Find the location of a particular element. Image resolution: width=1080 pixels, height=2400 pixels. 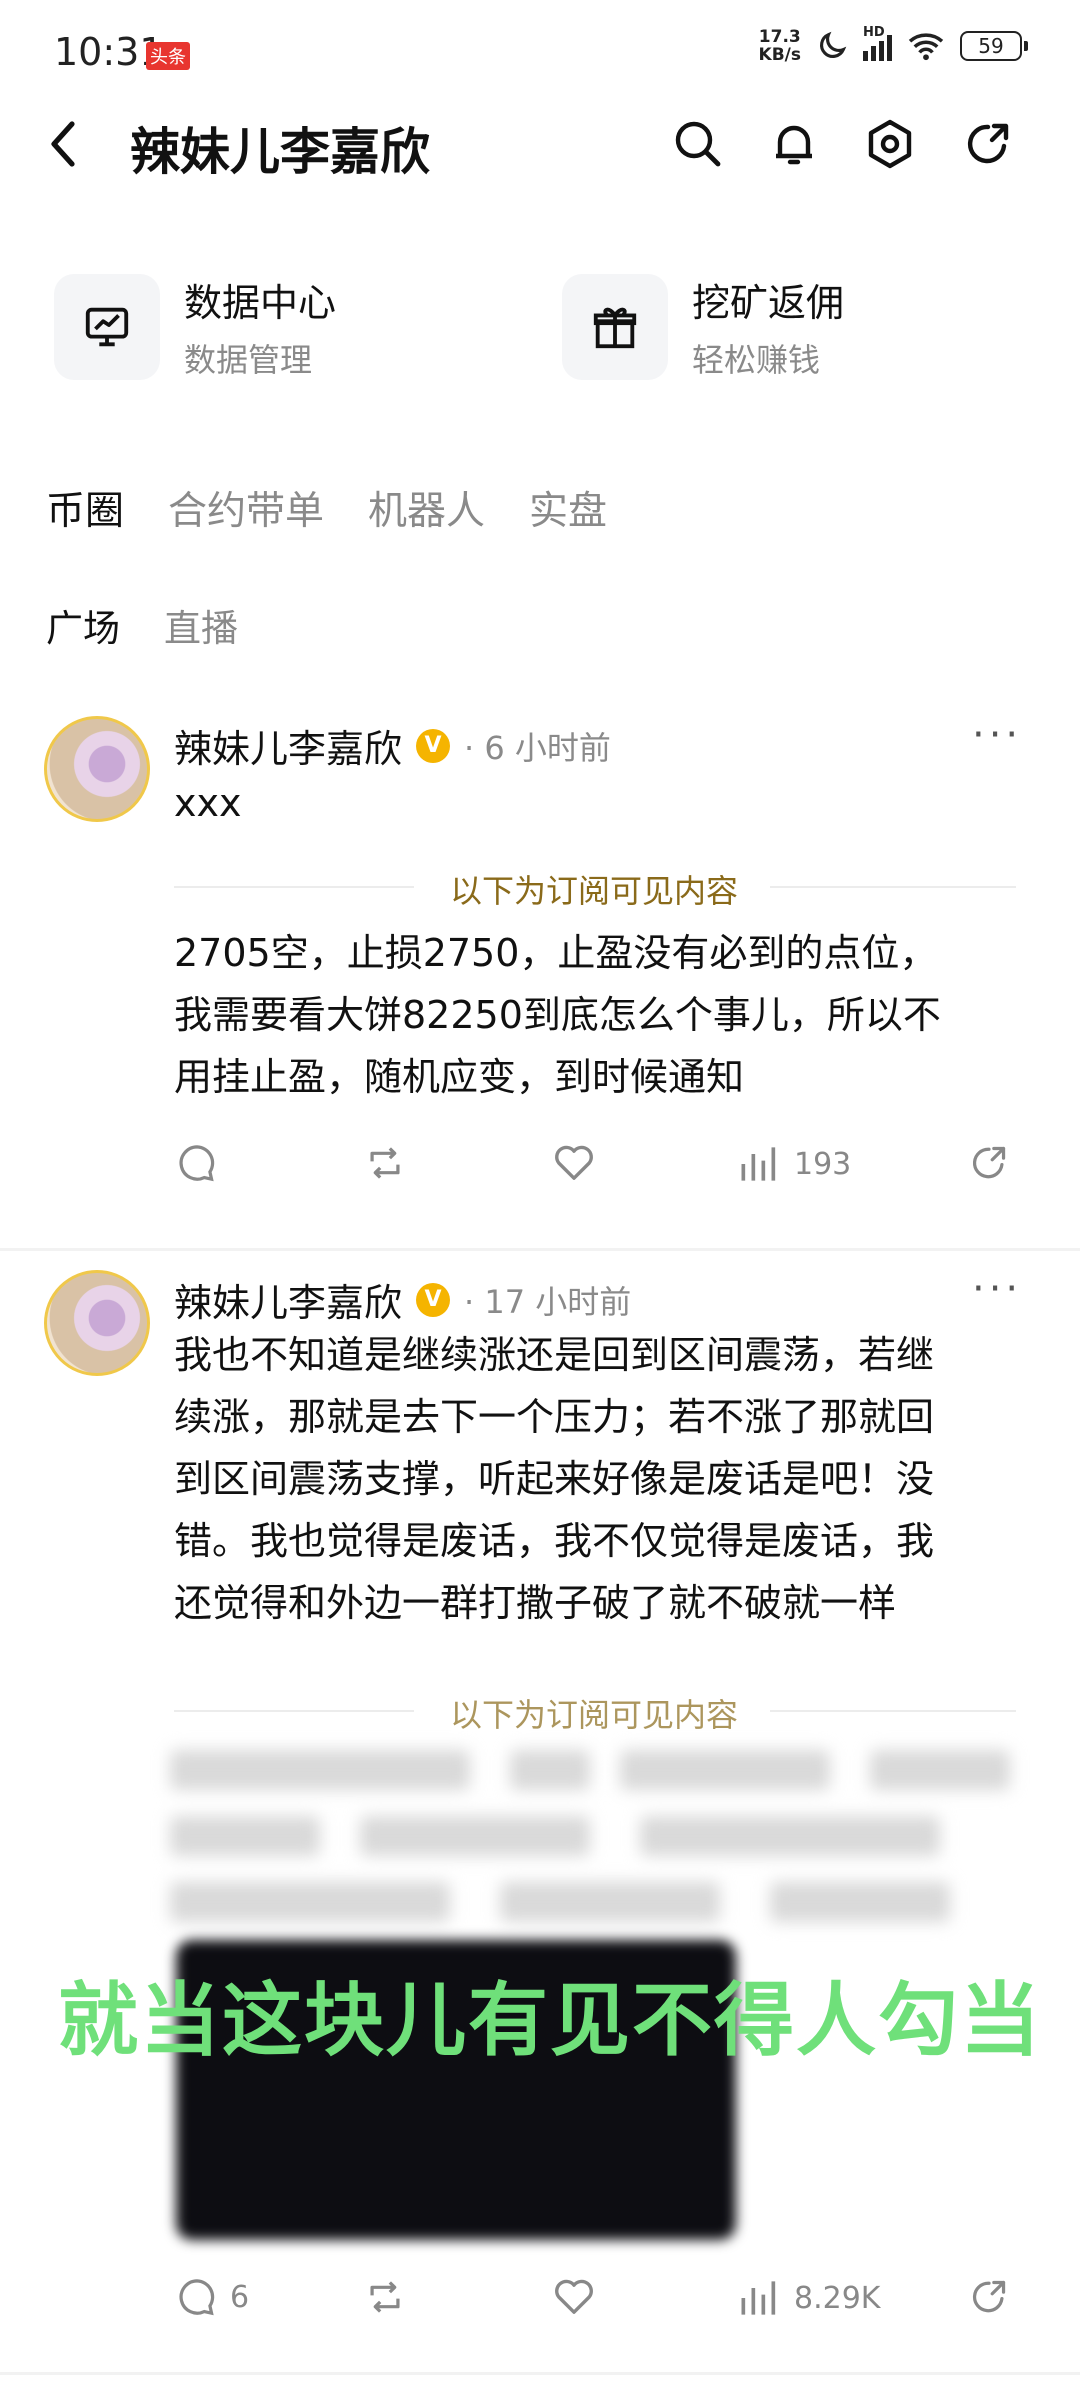

status-news-badge: 头条 is located at coordinates (168, 56).